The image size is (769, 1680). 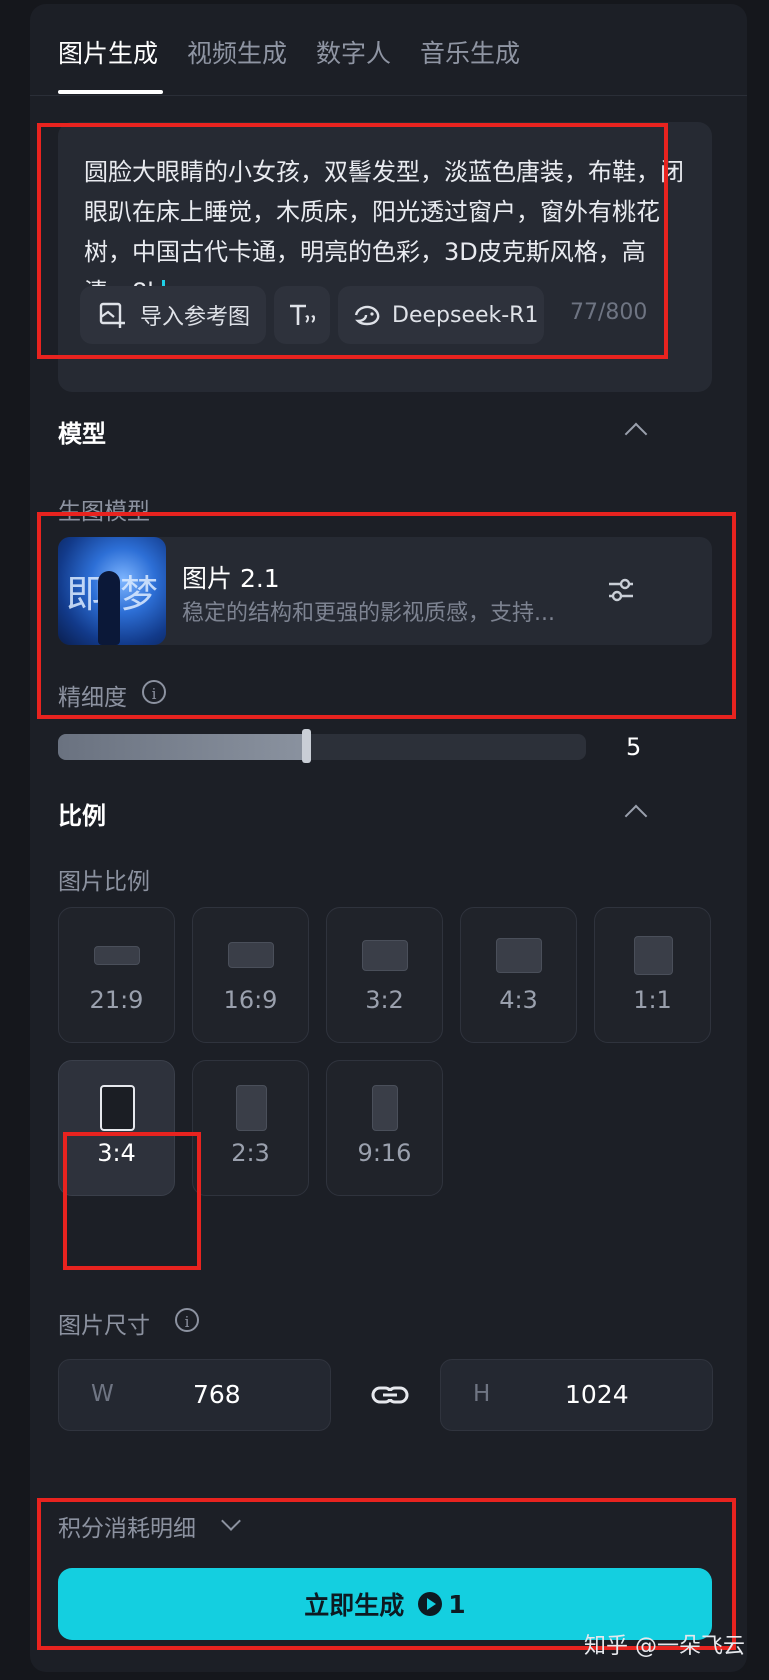 I want to click on ratio-option-16-9: 16:9, so click(x=250, y=975).